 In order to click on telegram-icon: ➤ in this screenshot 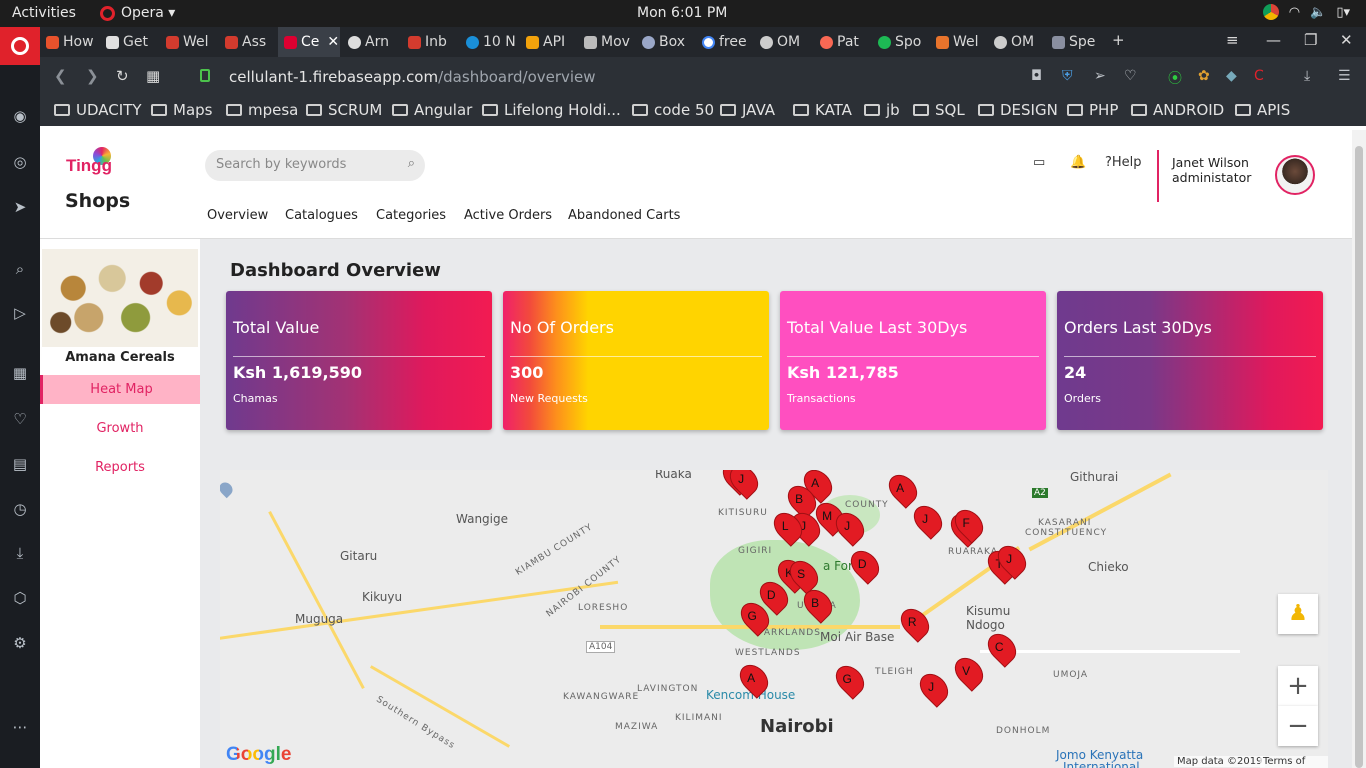, I will do `click(20, 207)`.